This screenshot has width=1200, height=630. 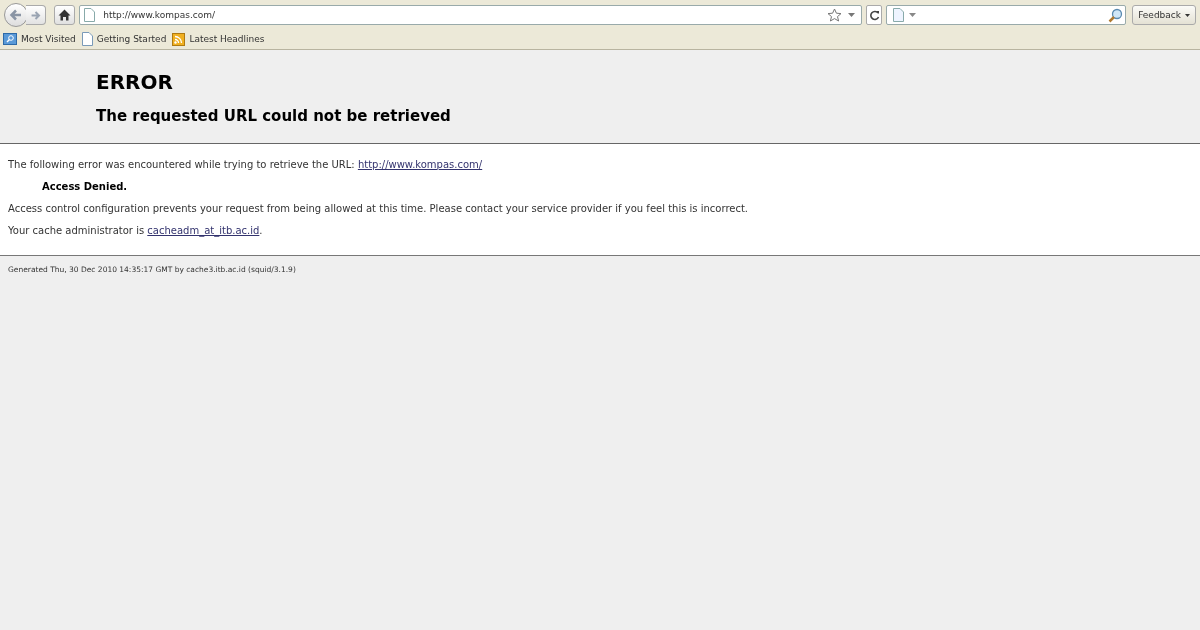 I want to click on error-title: ERROR, so click(x=135, y=82).